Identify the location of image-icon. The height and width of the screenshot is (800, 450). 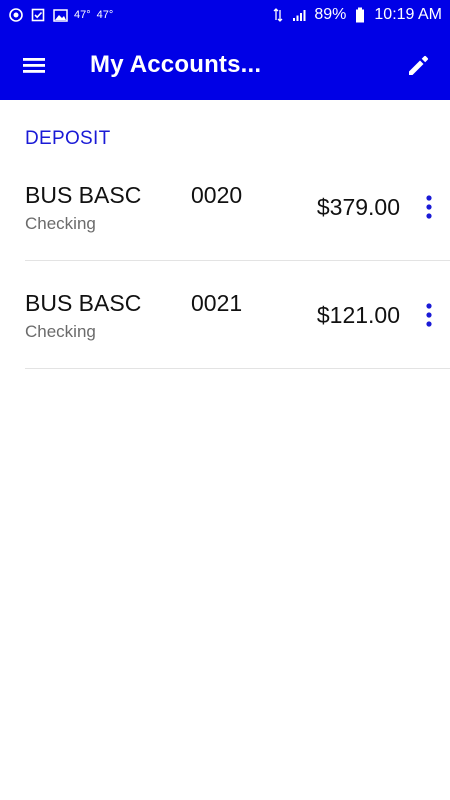
(60, 15).